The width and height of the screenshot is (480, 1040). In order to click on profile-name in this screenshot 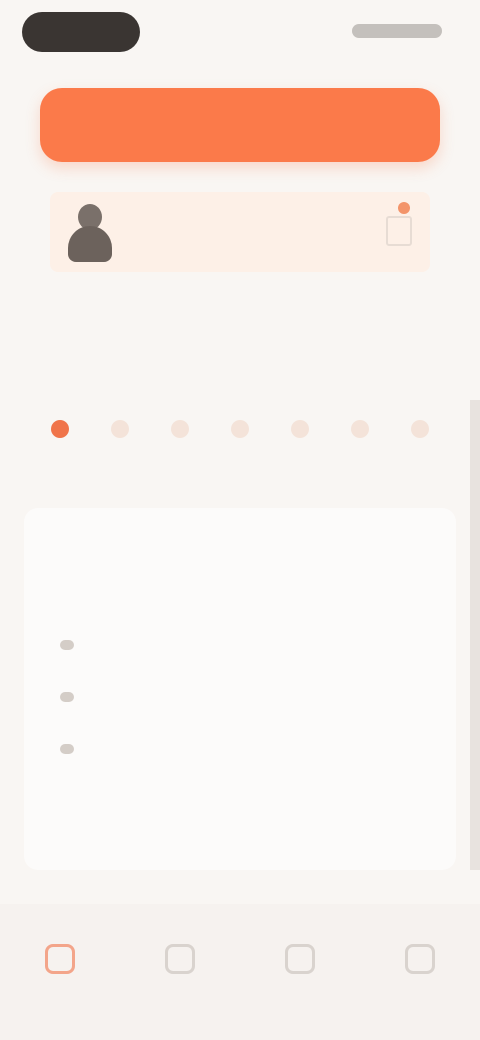, I will do `click(193, 229)`.